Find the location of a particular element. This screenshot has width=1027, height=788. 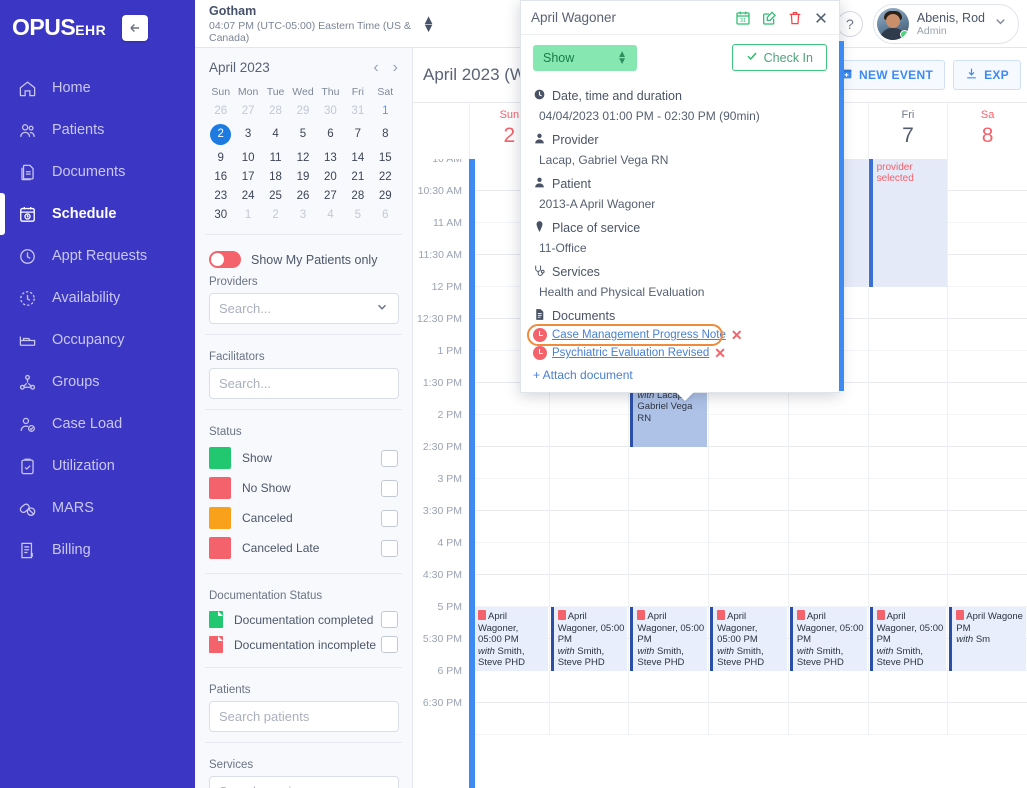

popup-scroll-indicator is located at coordinates (841, 216).